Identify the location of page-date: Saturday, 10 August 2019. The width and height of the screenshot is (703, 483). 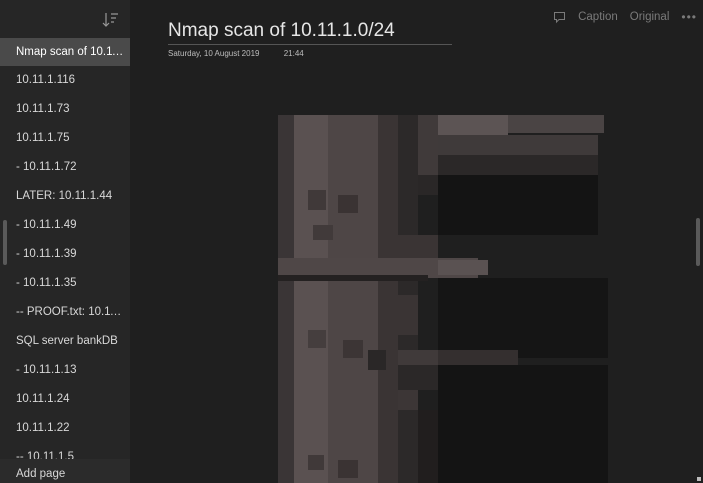
(214, 53).